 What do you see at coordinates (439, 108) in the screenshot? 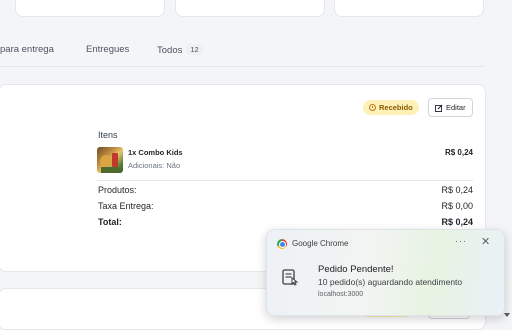
I see `edit-icon` at bounding box center [439, 108].